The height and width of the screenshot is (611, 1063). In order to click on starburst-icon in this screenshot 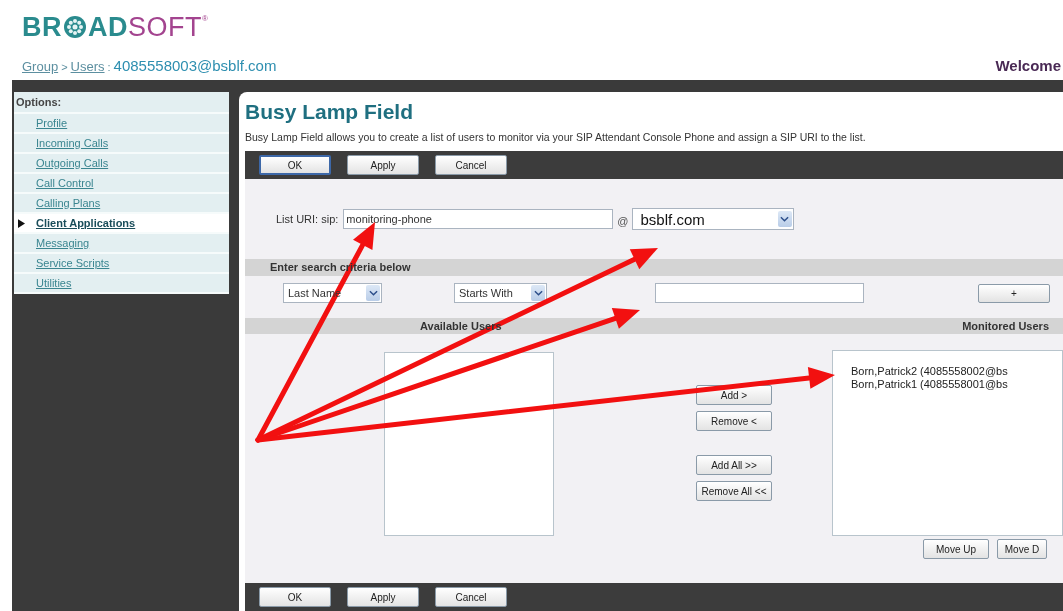, I will do `click(75, 27)`.